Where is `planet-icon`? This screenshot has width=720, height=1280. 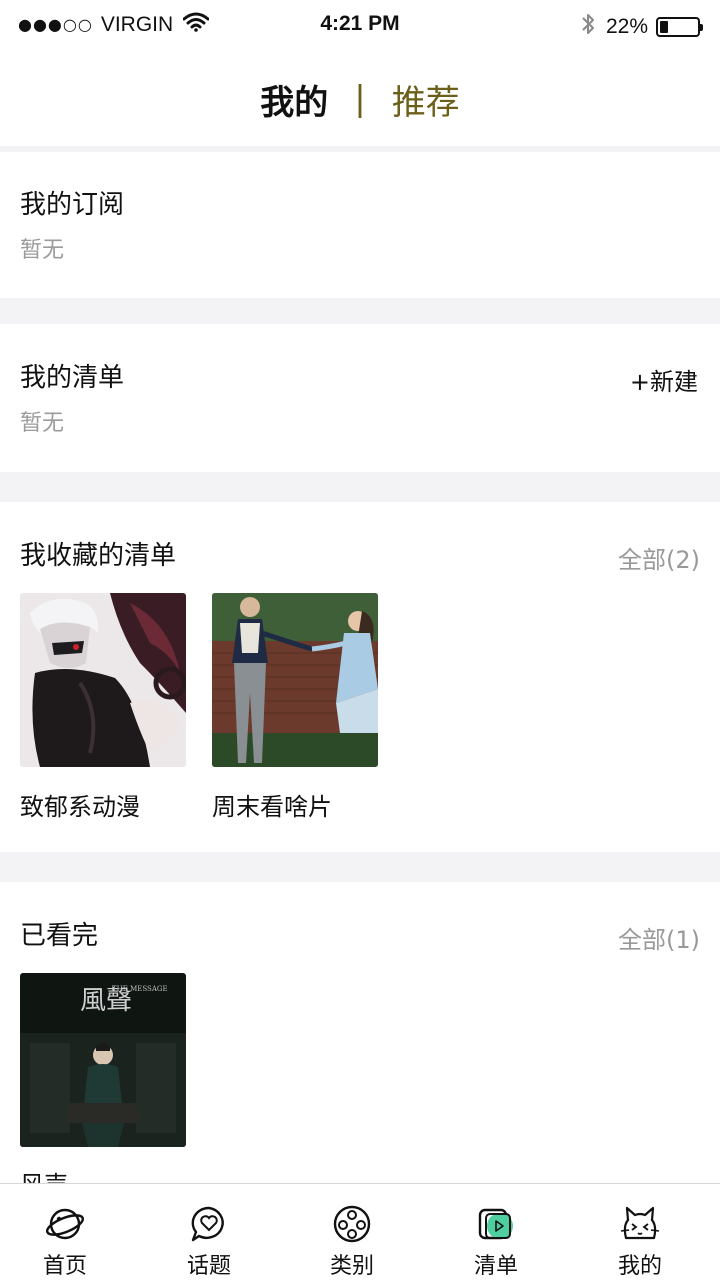 planet-icon is located at coordinates (65, 1224).